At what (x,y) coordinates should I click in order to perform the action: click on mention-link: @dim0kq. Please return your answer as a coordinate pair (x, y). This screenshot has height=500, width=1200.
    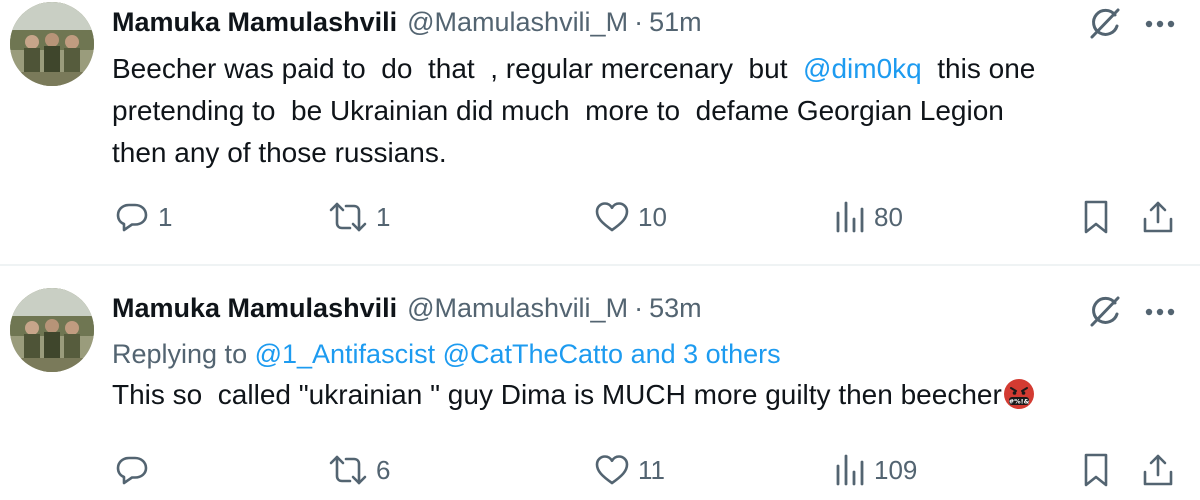
    Looking at the image, I should click on (862, 68).